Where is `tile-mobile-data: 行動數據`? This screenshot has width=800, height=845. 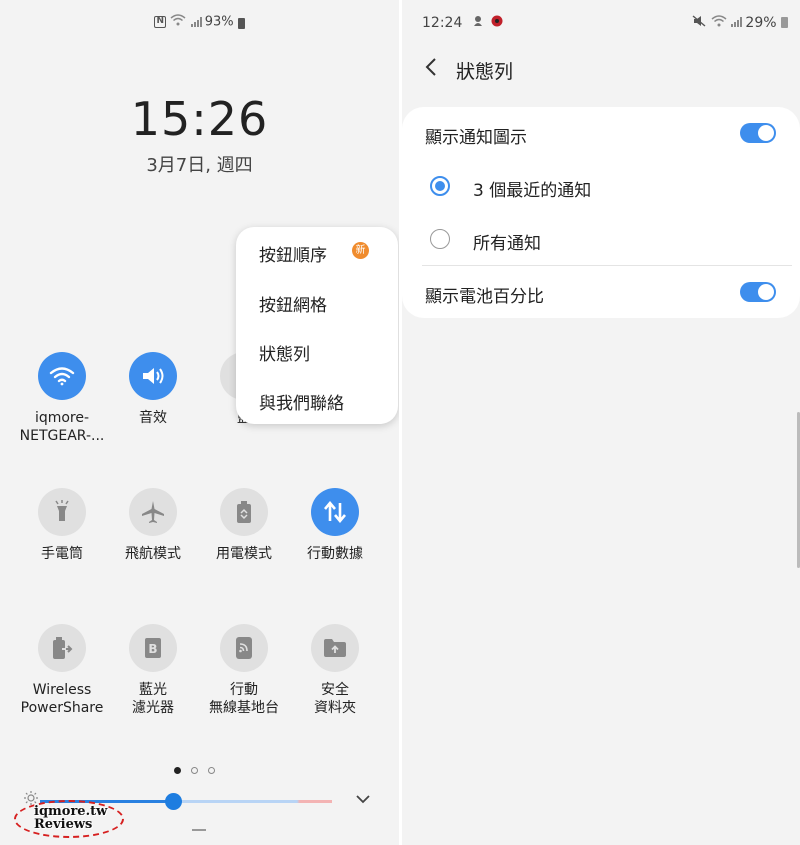 tile-mobile-data: 行動數據 is located at coordinates (335, 525).